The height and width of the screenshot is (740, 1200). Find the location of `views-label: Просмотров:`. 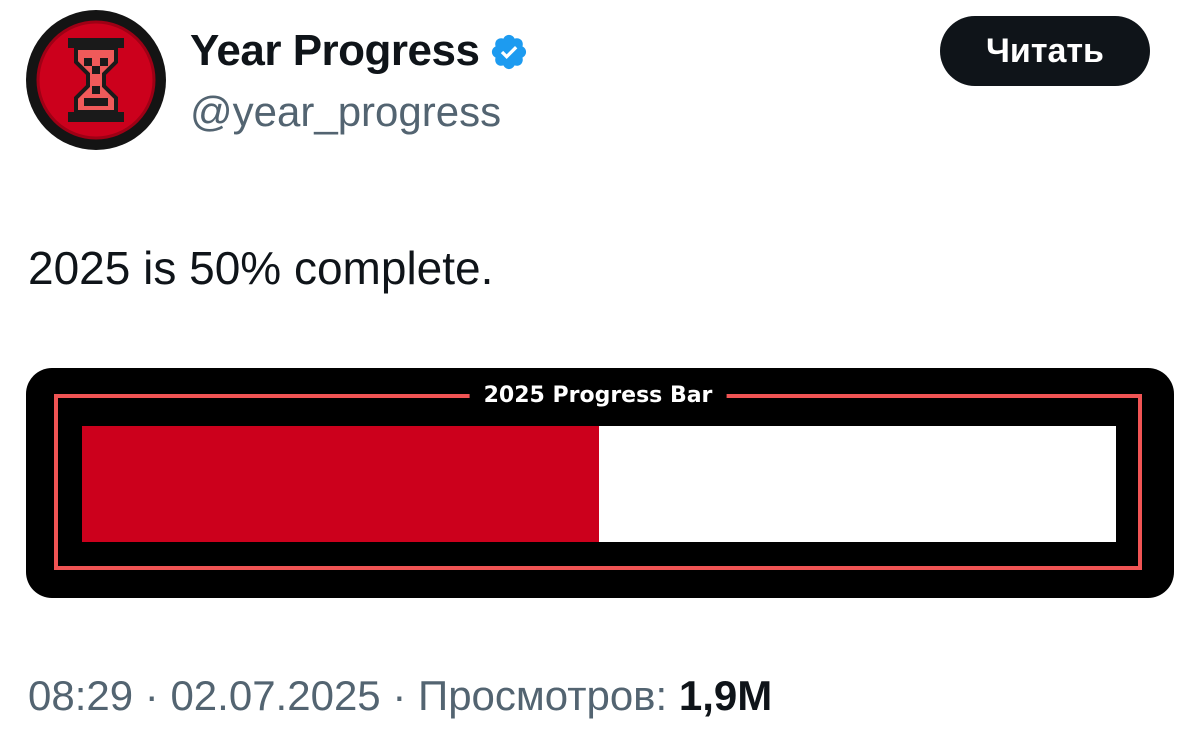

views-label: Просмотров: is located at coordinates (543, 695).